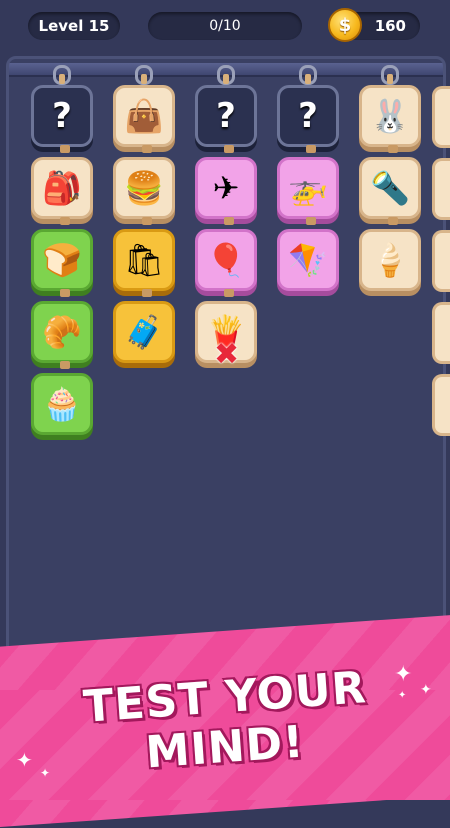 The height and width of the screenshot is (828, 450). I want to click on muffin-icon: 🧁, so click(62, 404).